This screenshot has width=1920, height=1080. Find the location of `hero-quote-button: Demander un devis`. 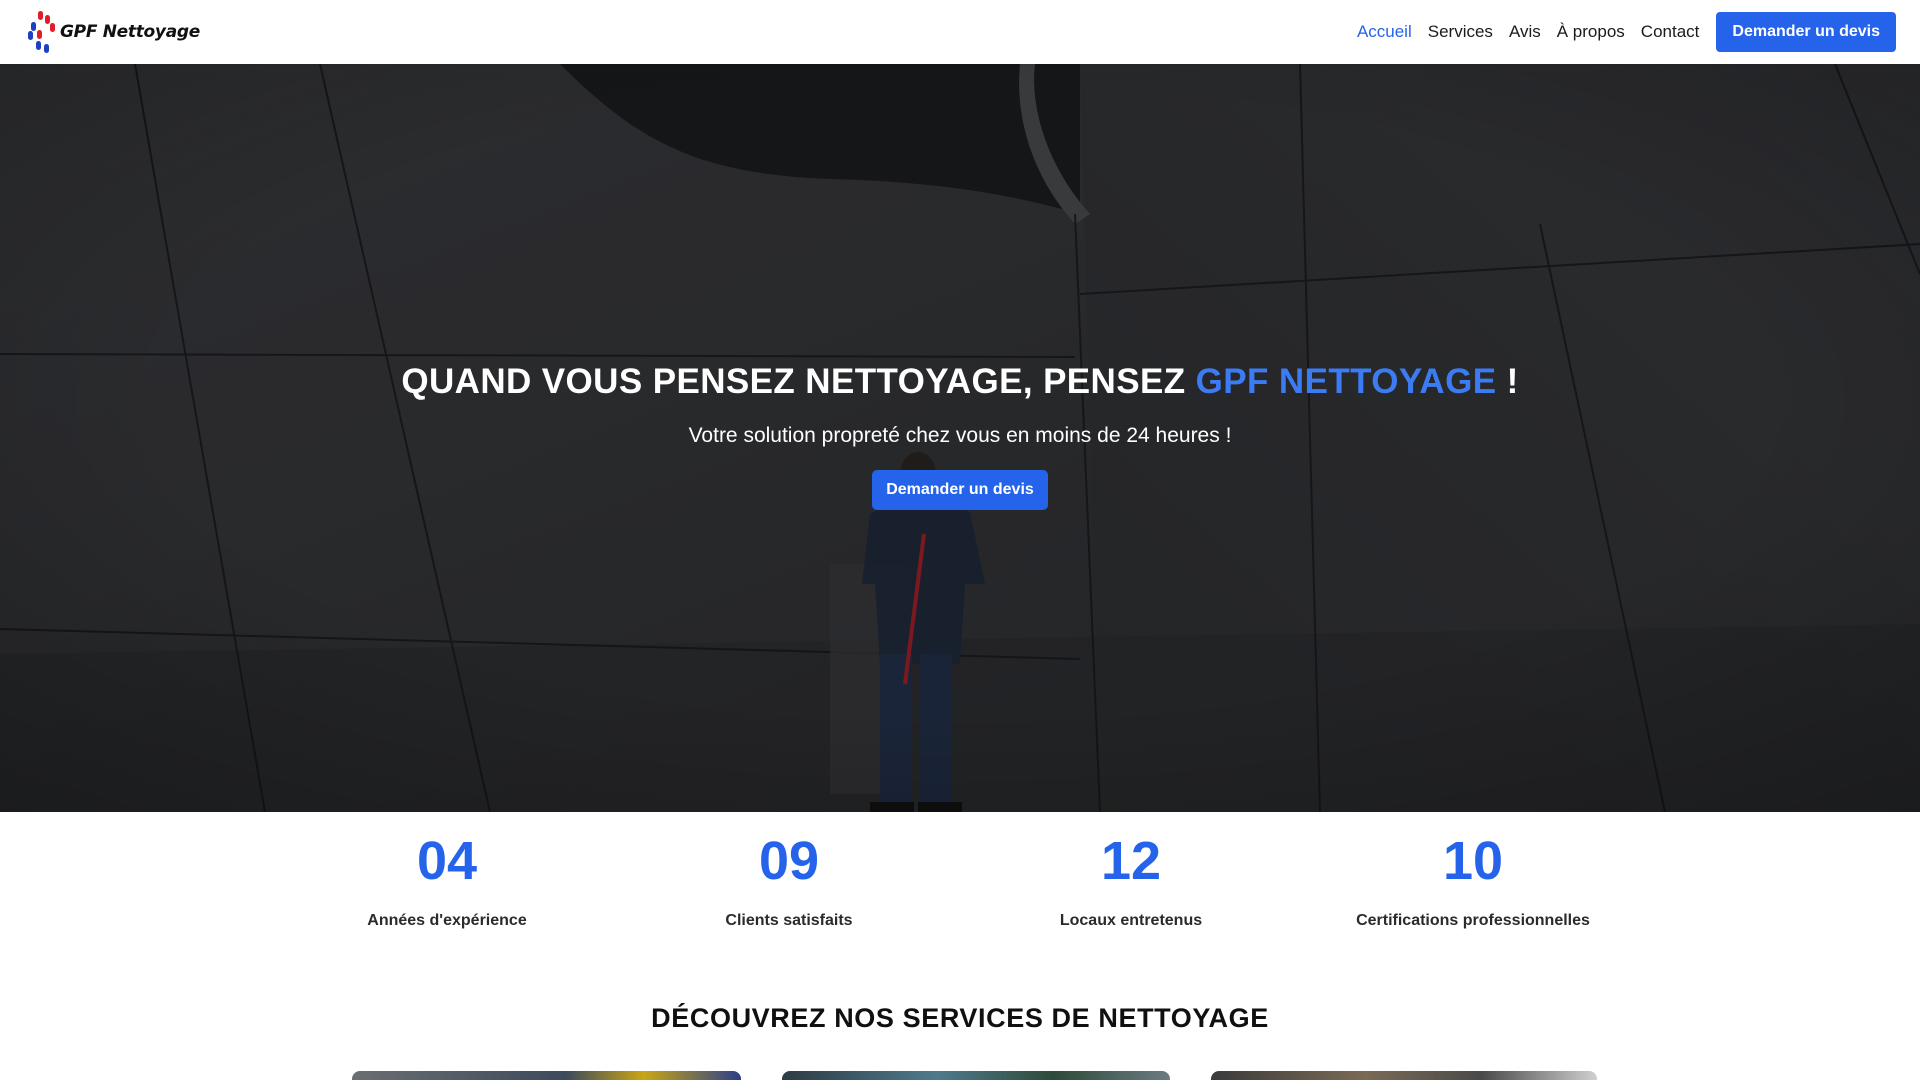

hero-quote-button: Demander un devis is located at coordinates (960, 490).